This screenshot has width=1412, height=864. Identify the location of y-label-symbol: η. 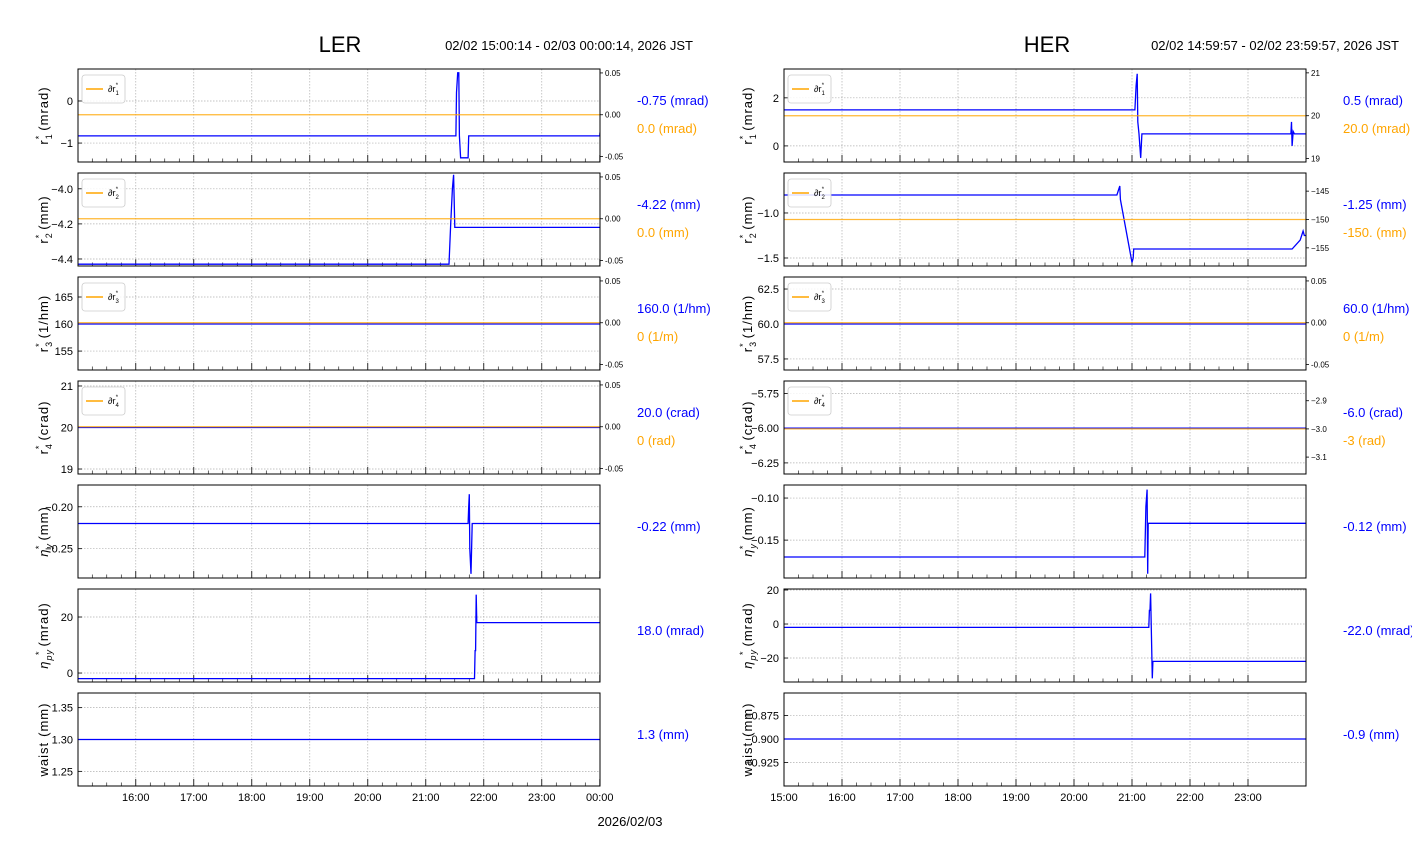
(43, 665).